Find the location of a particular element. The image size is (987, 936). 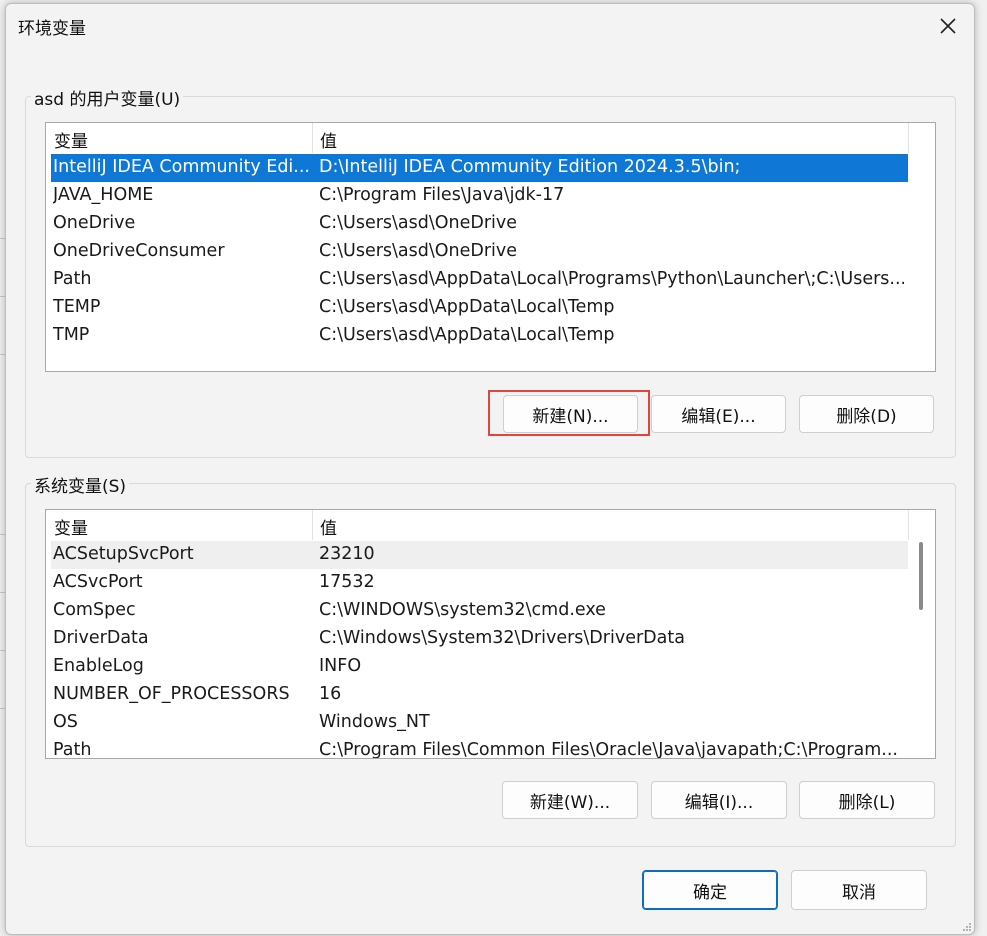

table-row: ACSvcPort 17532 is located at coordinates (479, 583).